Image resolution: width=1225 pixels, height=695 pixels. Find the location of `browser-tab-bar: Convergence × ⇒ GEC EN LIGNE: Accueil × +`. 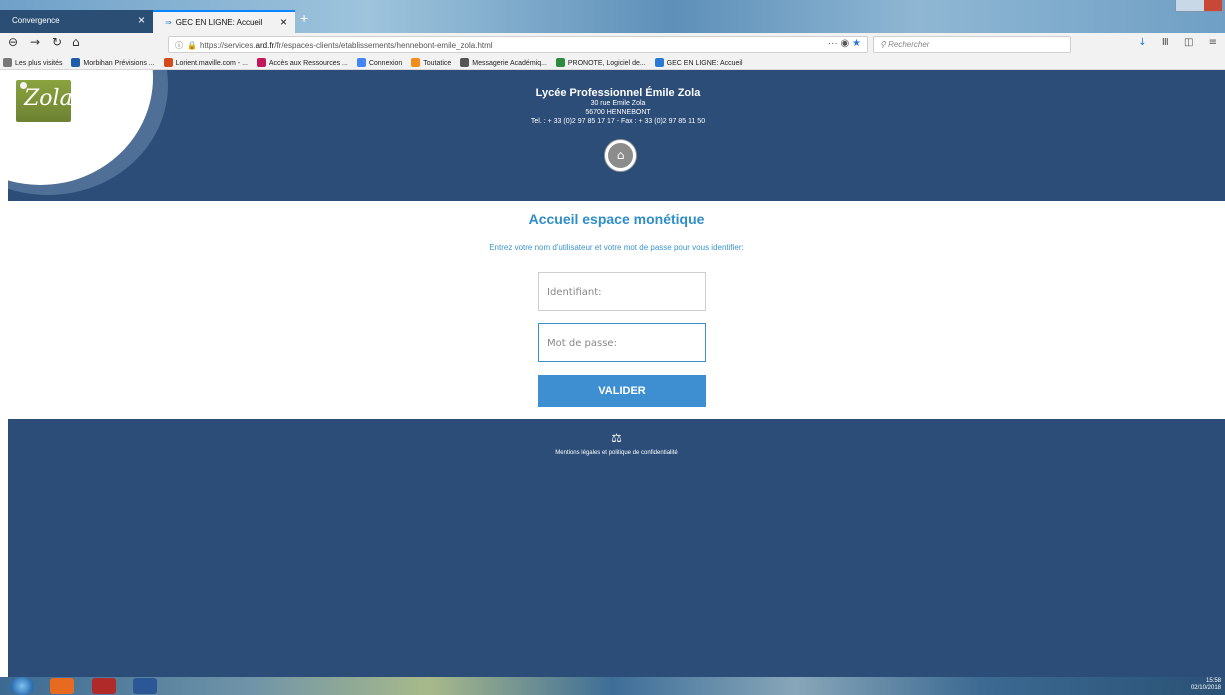

browser-tab-bar: Convergence × ⇒ GEC EN LIGNE: Accueil × + is located at coordinates (612, 16).